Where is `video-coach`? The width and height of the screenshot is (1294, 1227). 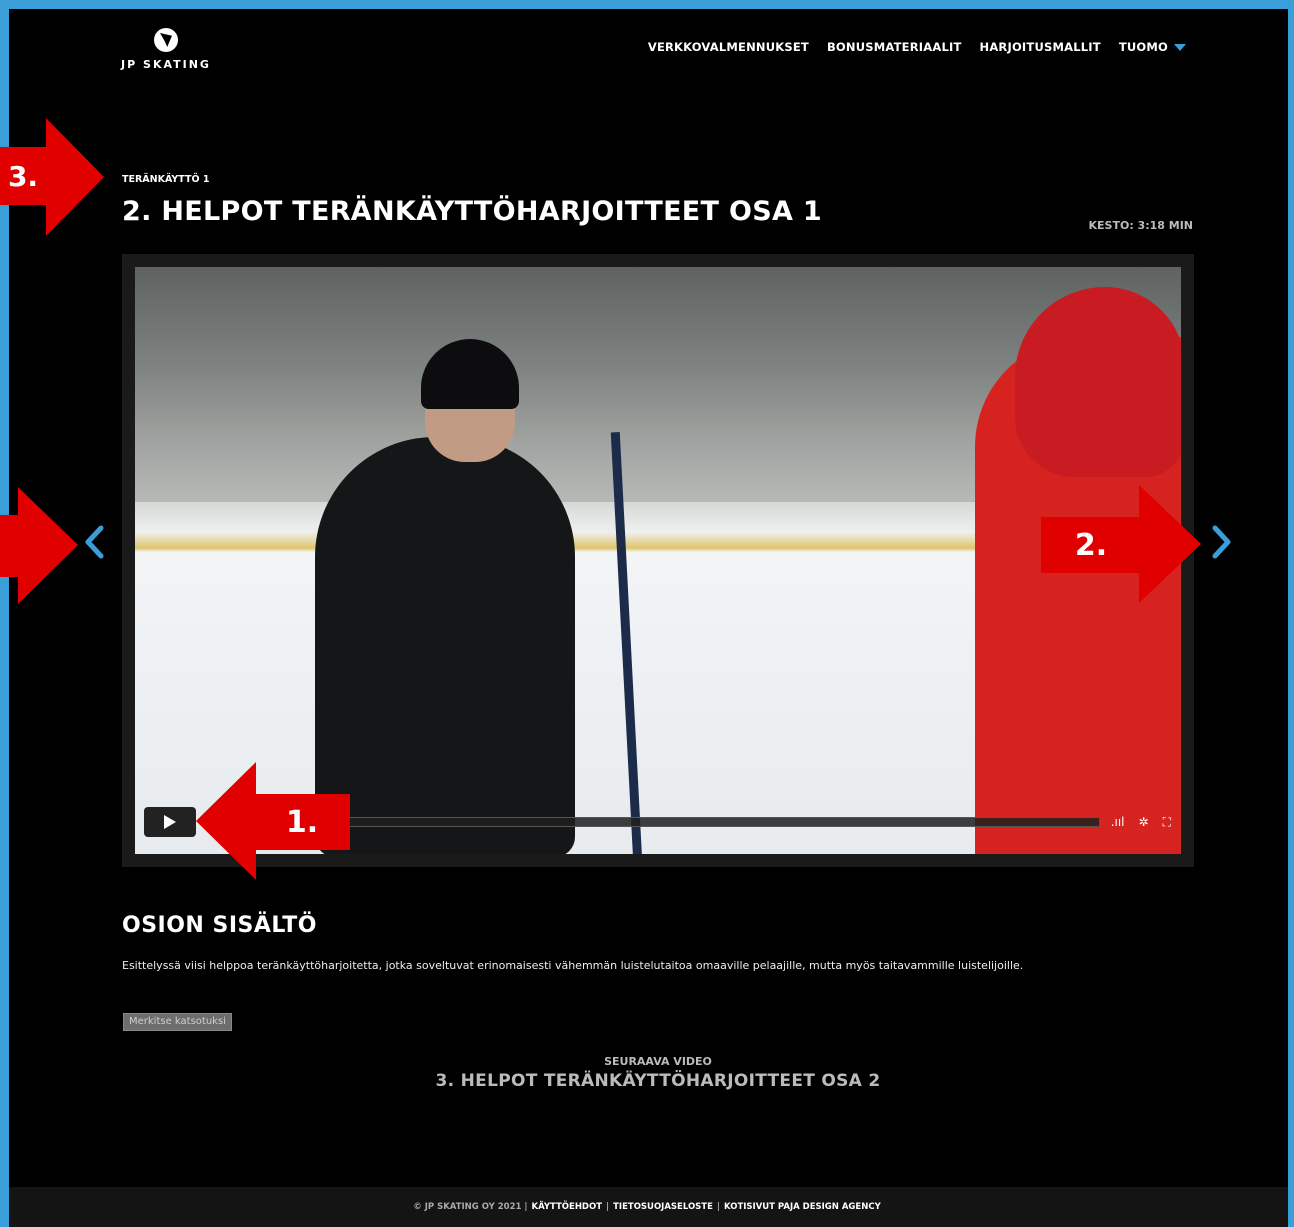 video-coach is located at coordinates (445, 645).